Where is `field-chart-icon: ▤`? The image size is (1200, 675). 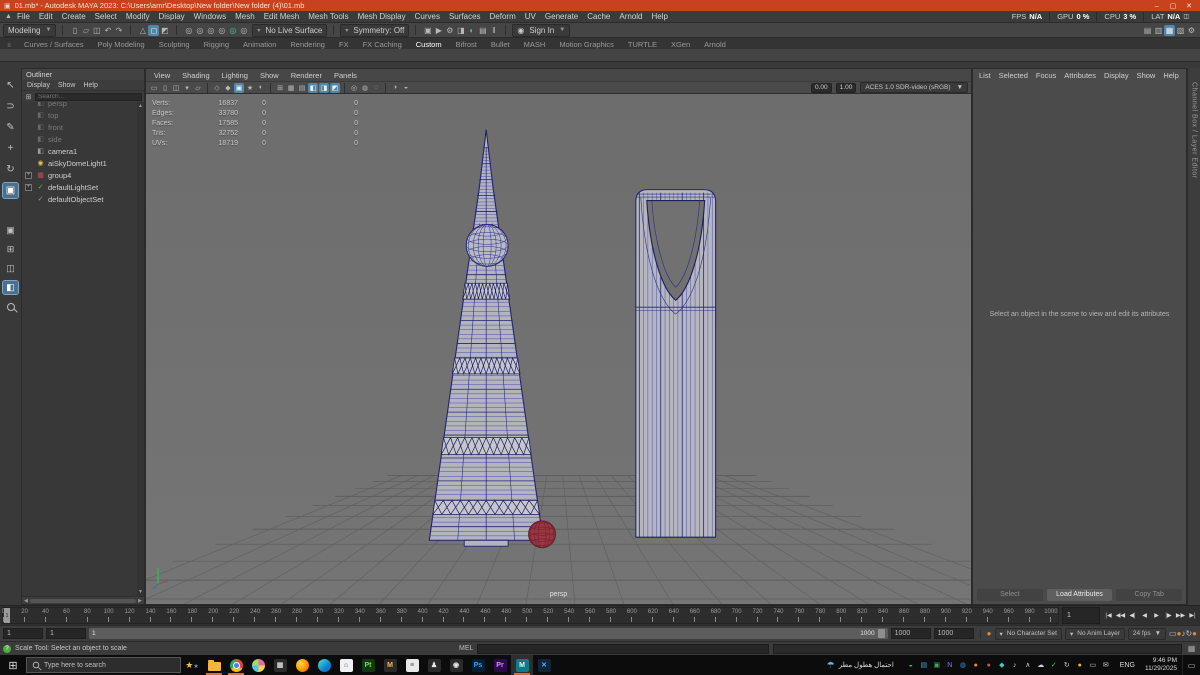 field-chart-icon: ▤ is located at coordinates (302, 88).